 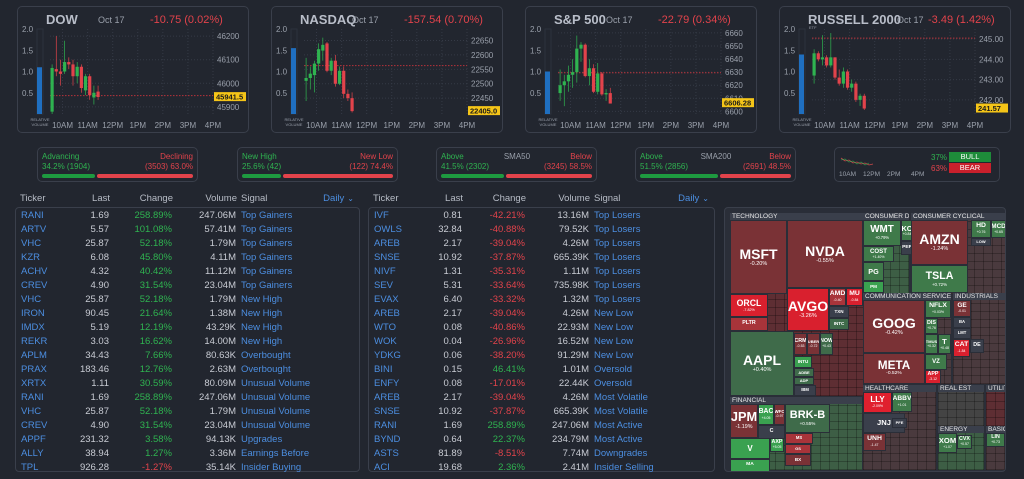 I want to click on heatmap-tile: BRK-B +0.55%, so click(x=807, y=418).